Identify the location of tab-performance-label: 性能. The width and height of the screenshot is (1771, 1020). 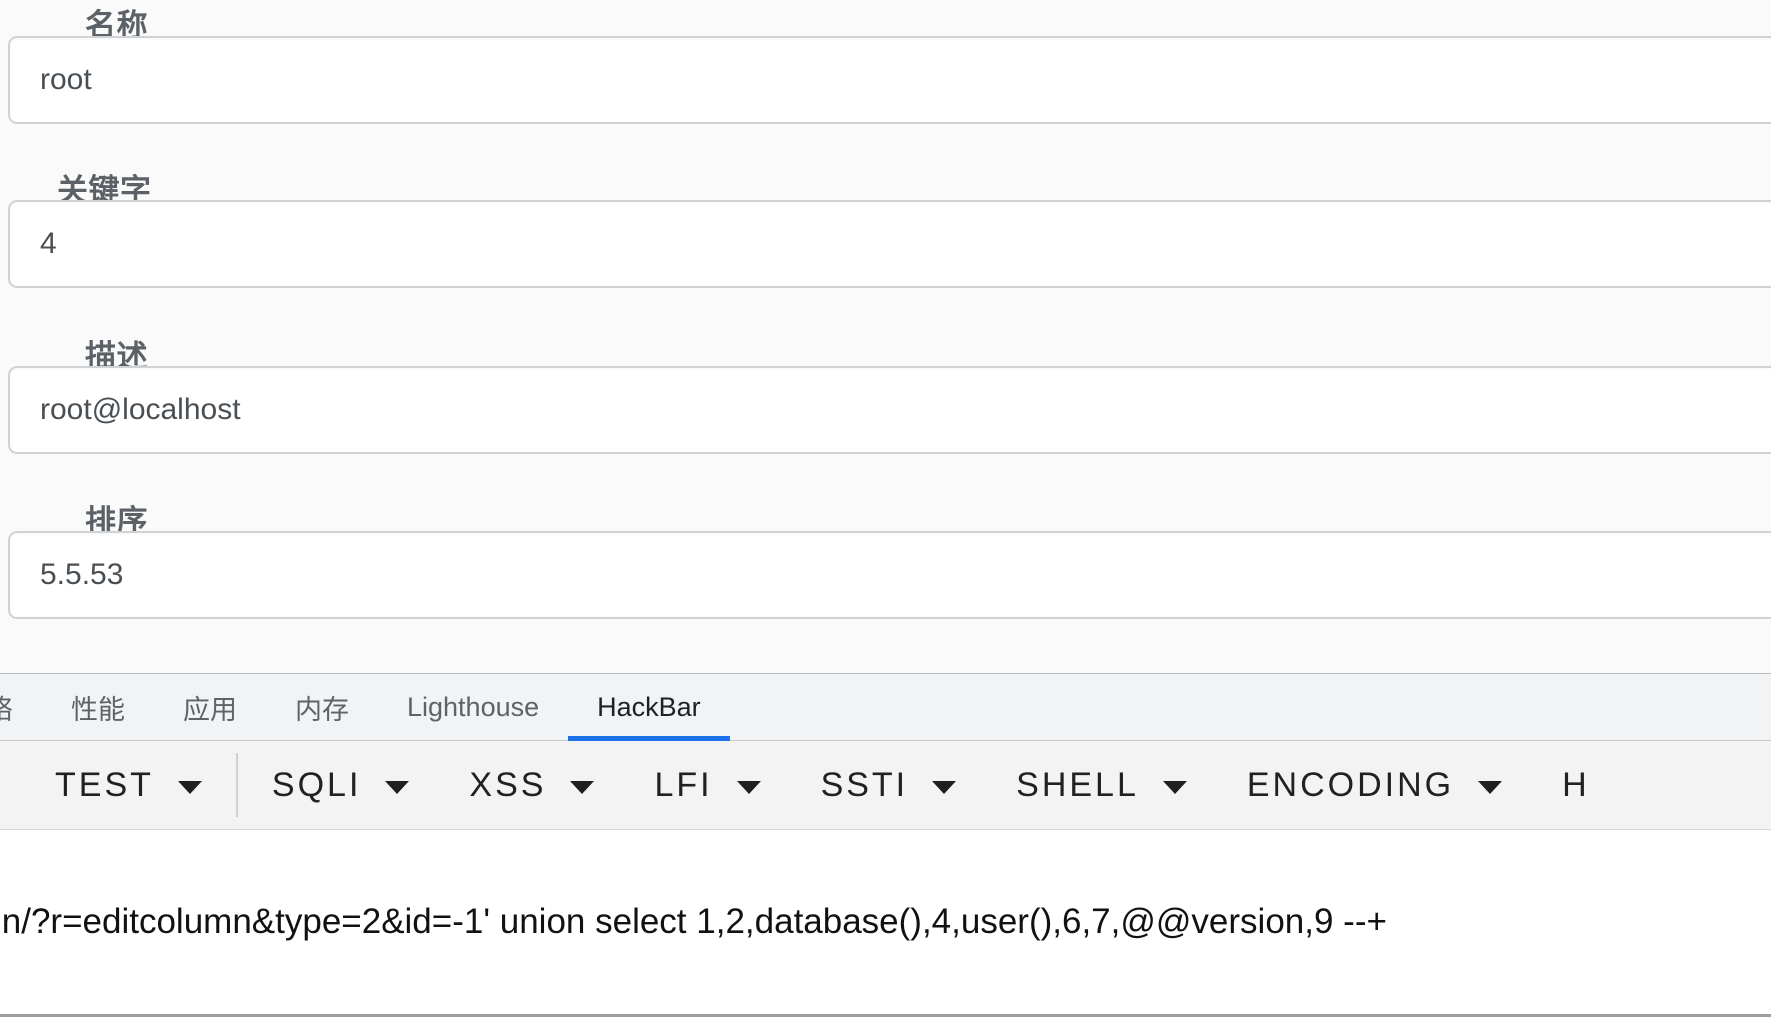
(98, 709).